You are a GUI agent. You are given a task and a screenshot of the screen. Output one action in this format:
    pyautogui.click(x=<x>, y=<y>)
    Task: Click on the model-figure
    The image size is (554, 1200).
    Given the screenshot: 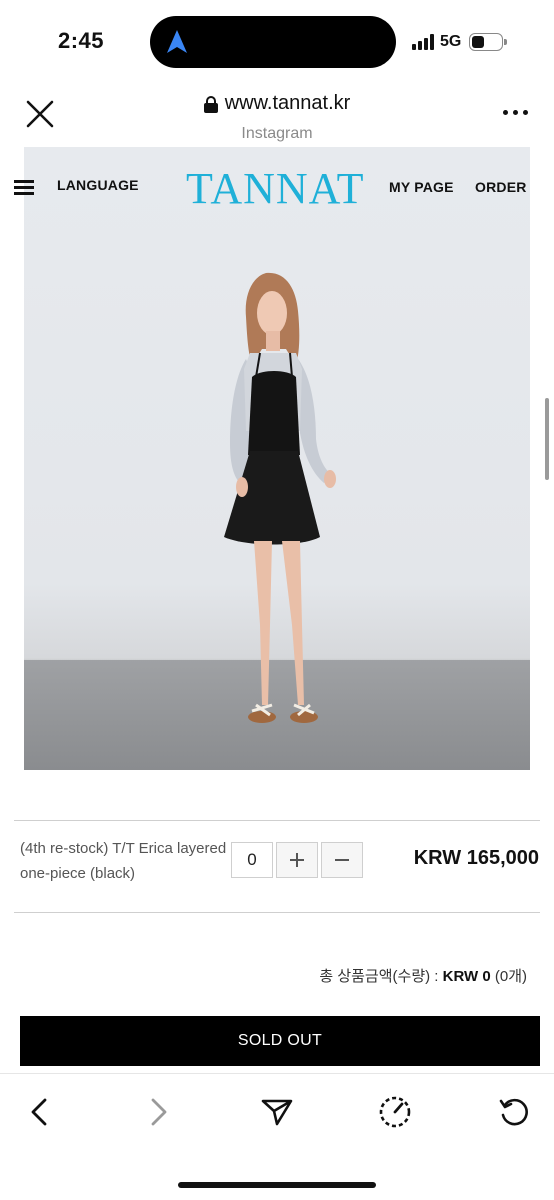 What is the action you would take?
    pyautogui.click(x=280, y=497)
    